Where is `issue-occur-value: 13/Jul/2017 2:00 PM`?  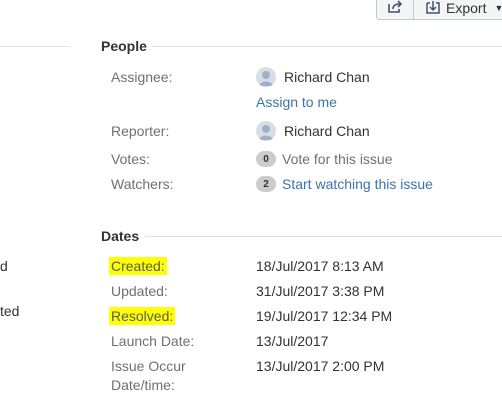 issue-occur-value: 13/Jul/2017 2:00 PM is located at coordinates (320, 366).